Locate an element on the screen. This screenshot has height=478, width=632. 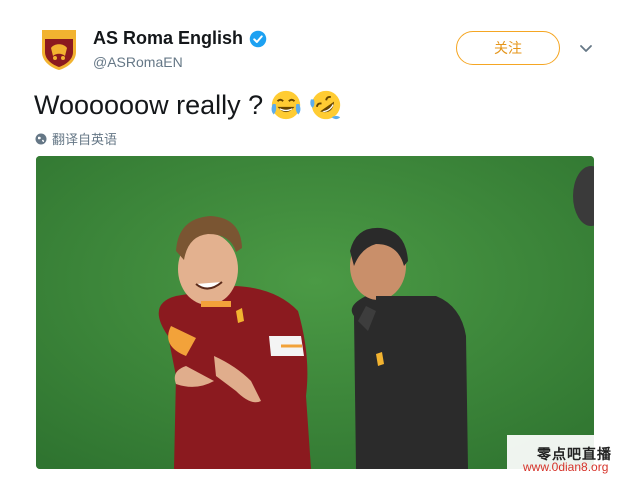
account-handle: @ASRomaEN is located at coordinates (138, 62).